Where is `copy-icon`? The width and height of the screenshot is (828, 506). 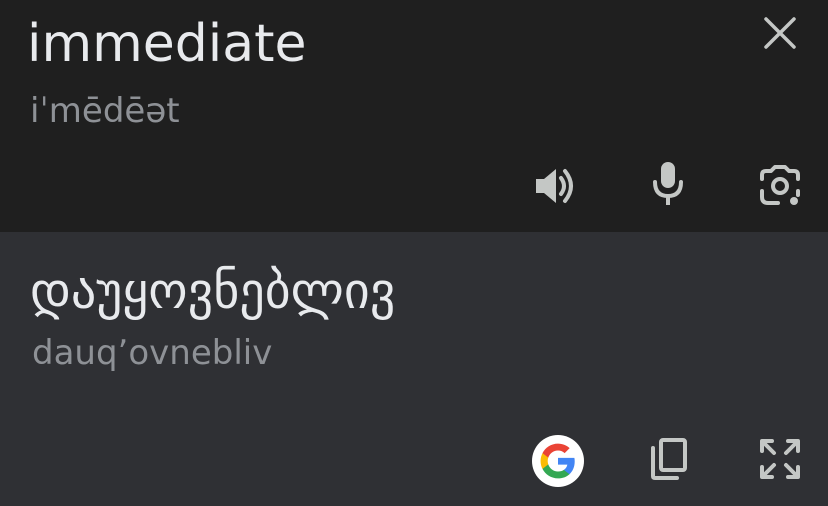
copy-icon is located at coordinates (669, 459).